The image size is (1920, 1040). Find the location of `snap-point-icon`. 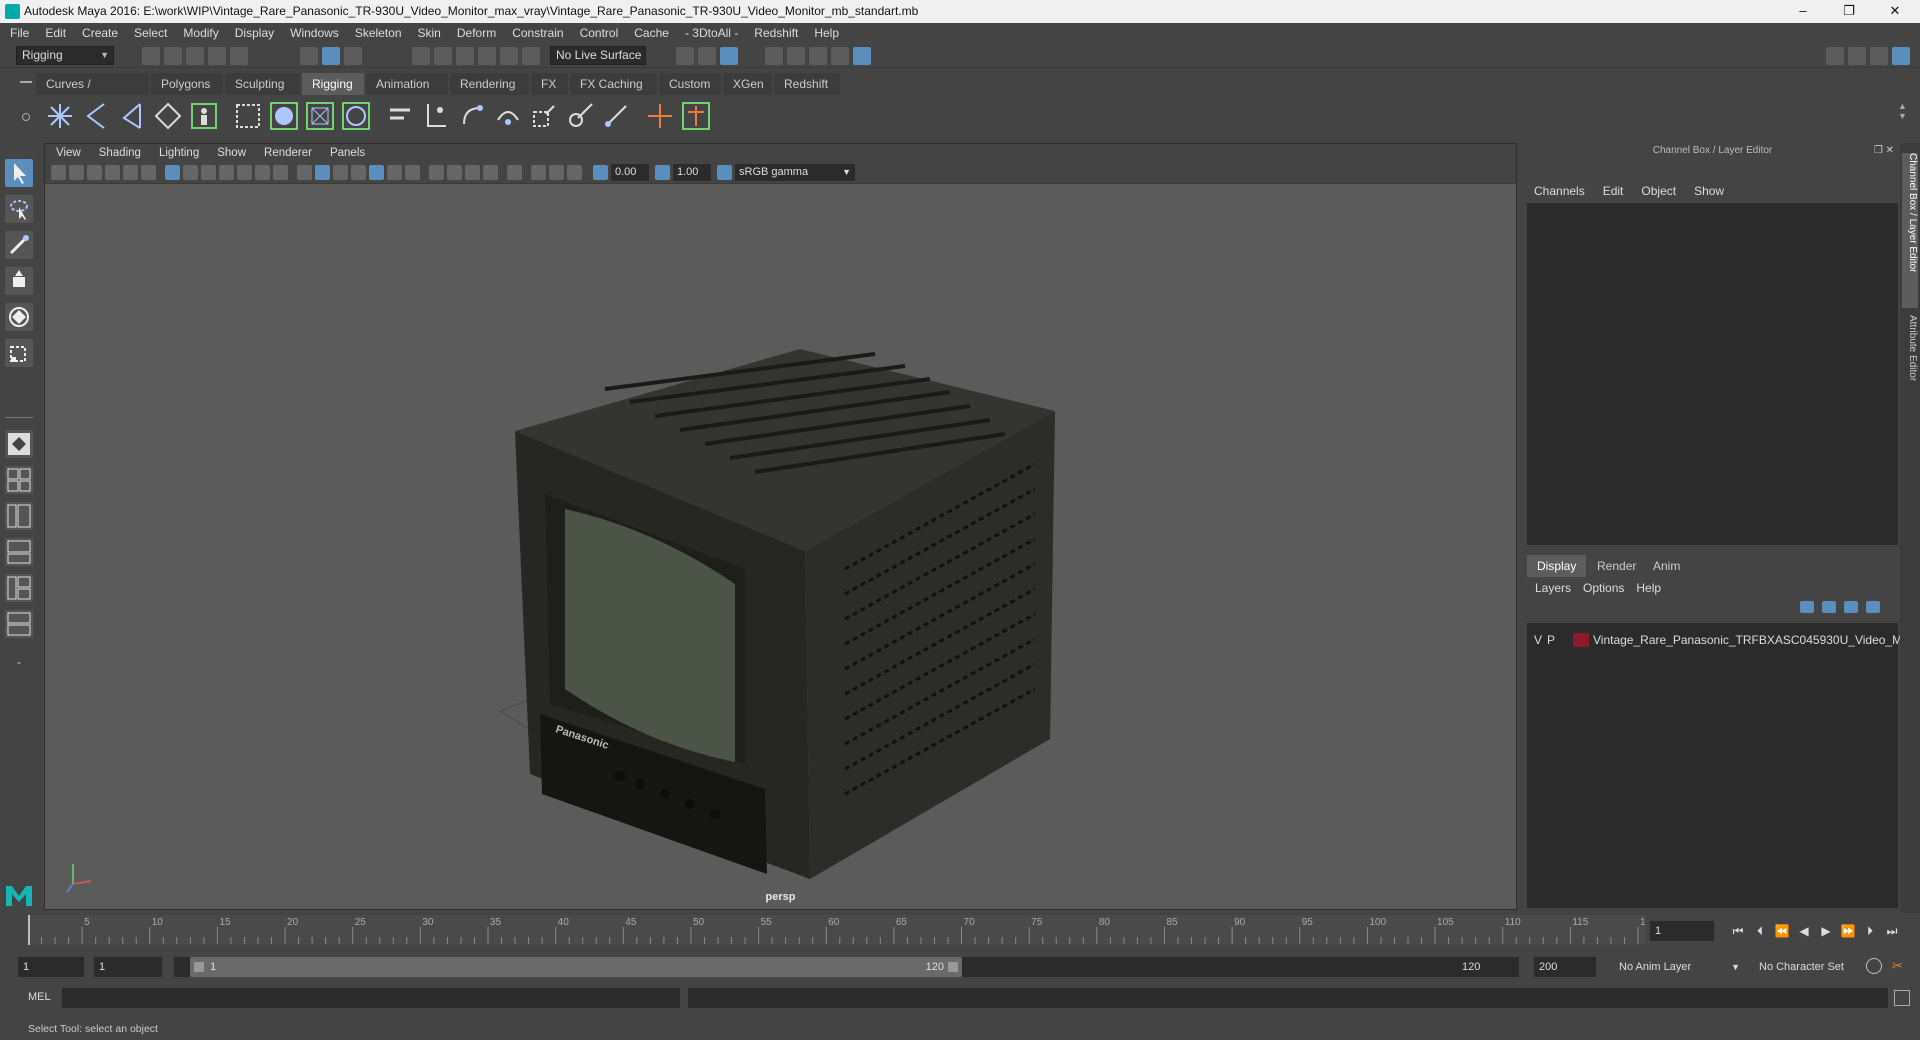

snap-point-icon is located at coordinates (465, 56).